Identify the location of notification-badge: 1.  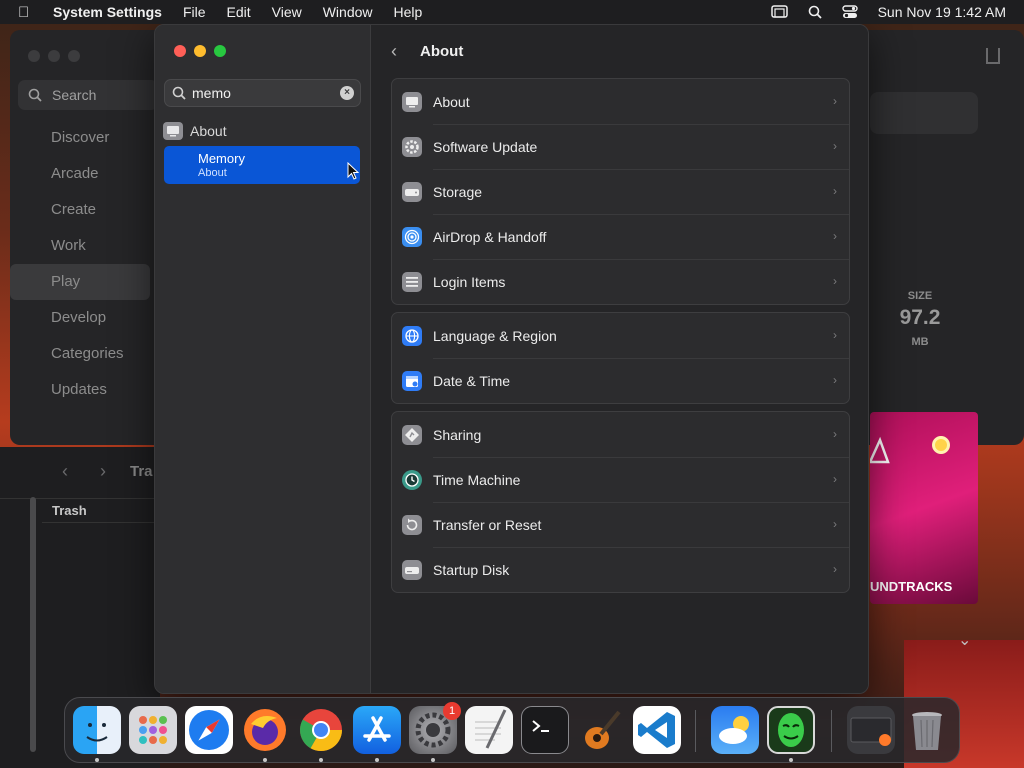
(452, 711).